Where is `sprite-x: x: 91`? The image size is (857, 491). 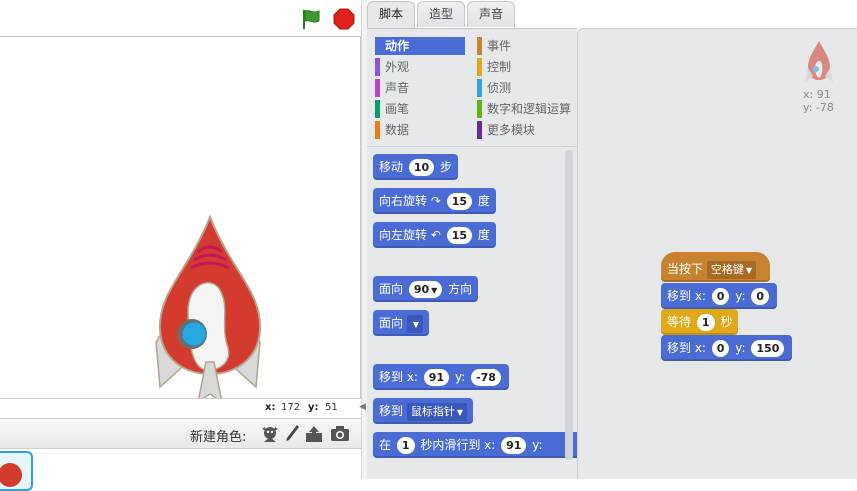 sprite-x: x: 91 is located at coordinates (817, 94).